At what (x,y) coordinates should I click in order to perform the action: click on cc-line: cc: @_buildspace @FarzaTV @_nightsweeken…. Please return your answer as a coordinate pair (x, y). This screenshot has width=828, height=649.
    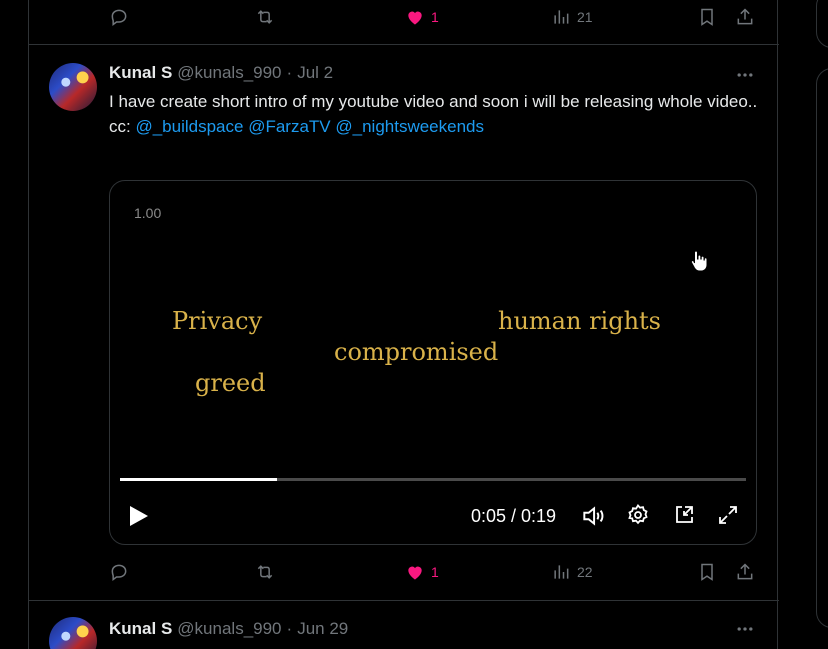
    Looking at the image, I should click on (439, 126).